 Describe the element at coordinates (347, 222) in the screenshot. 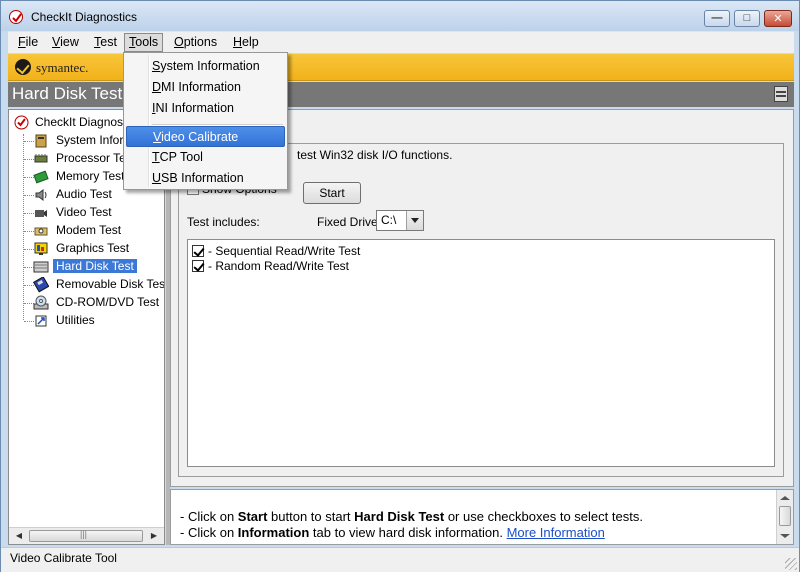

I see `fixed-drive-label: Fixed Drive` at that location.